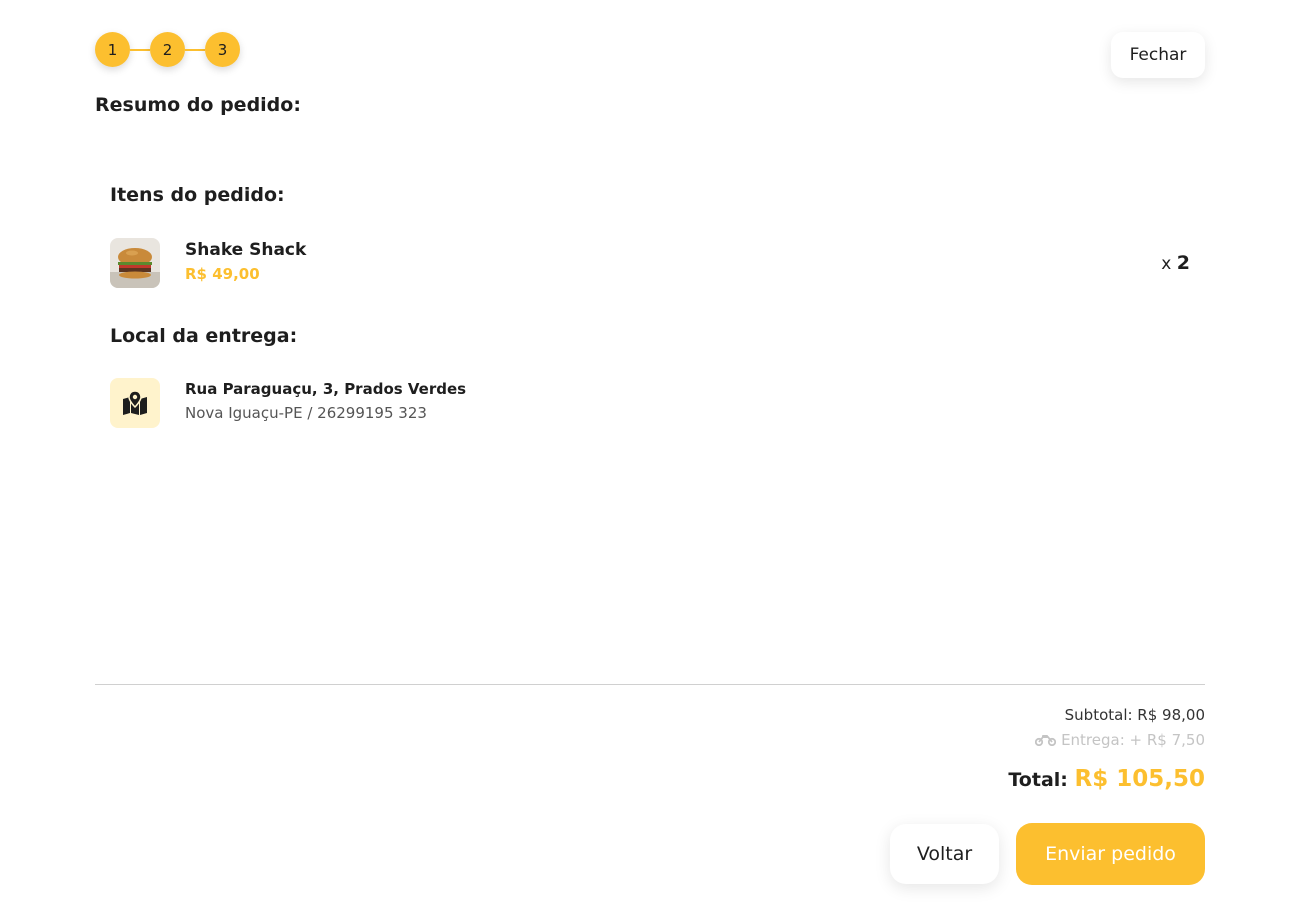 Image resolution: width=1310 pixels, height=909 pixels. I want to click on total-value: R$ 105,50, so click(1139, 779).